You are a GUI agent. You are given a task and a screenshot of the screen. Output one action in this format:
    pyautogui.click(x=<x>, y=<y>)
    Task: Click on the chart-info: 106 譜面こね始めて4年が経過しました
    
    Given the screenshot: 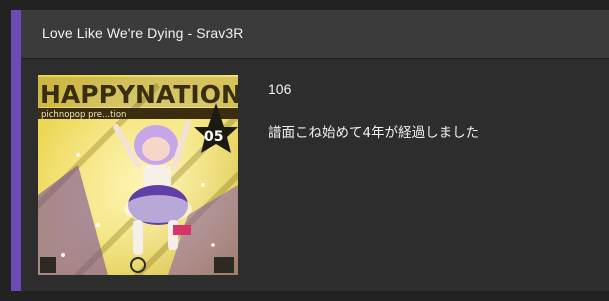 What is the action you would take?
    pyautogui.click(x=373, y=111)
    